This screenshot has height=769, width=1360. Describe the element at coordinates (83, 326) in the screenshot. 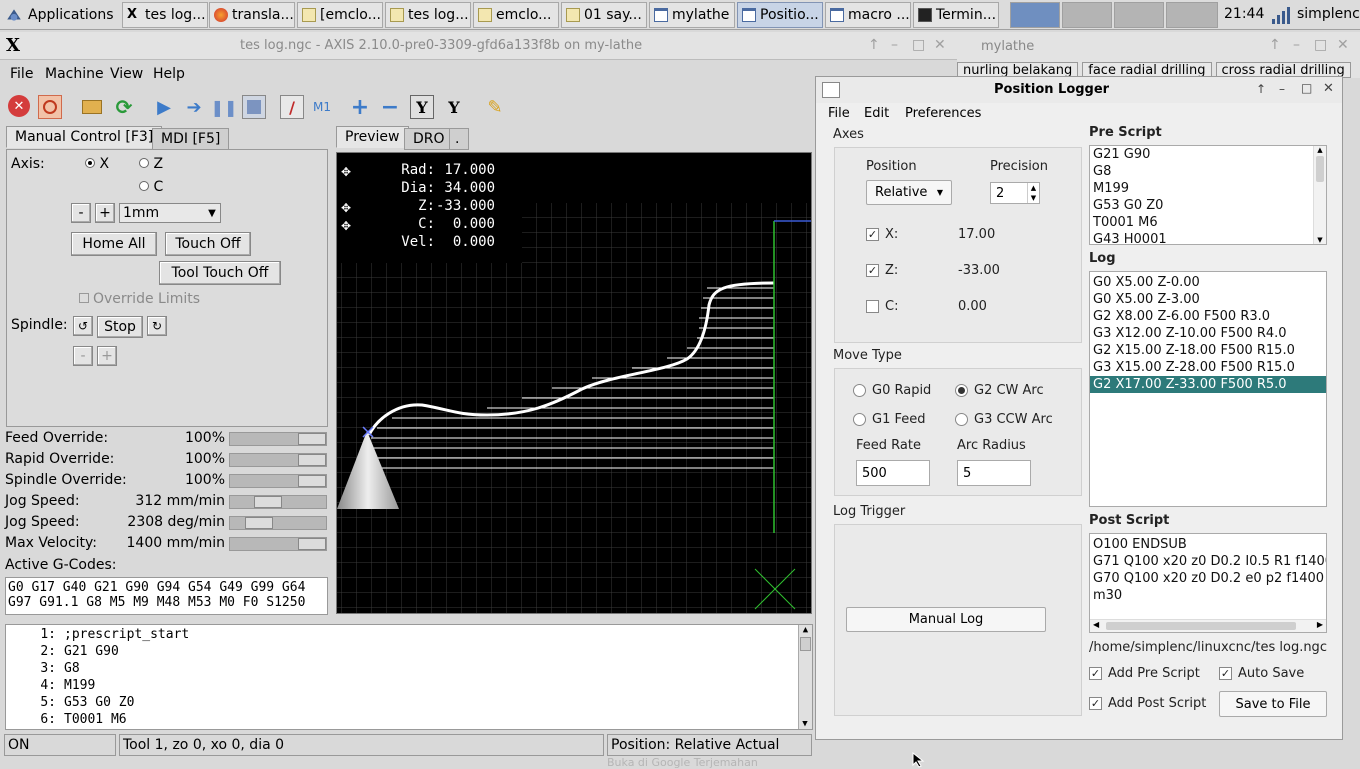

I see `spindle-ccw-icon: ↺` at that location.